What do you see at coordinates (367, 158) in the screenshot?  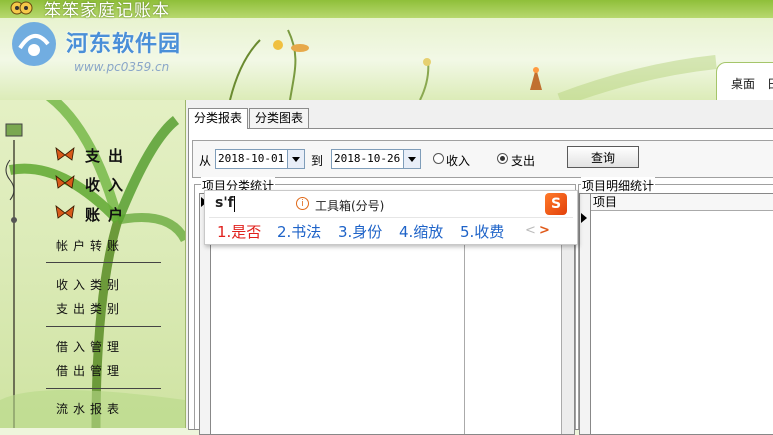 I see `to-date-value: 2018-10-26` at bounding box center [367, 158].